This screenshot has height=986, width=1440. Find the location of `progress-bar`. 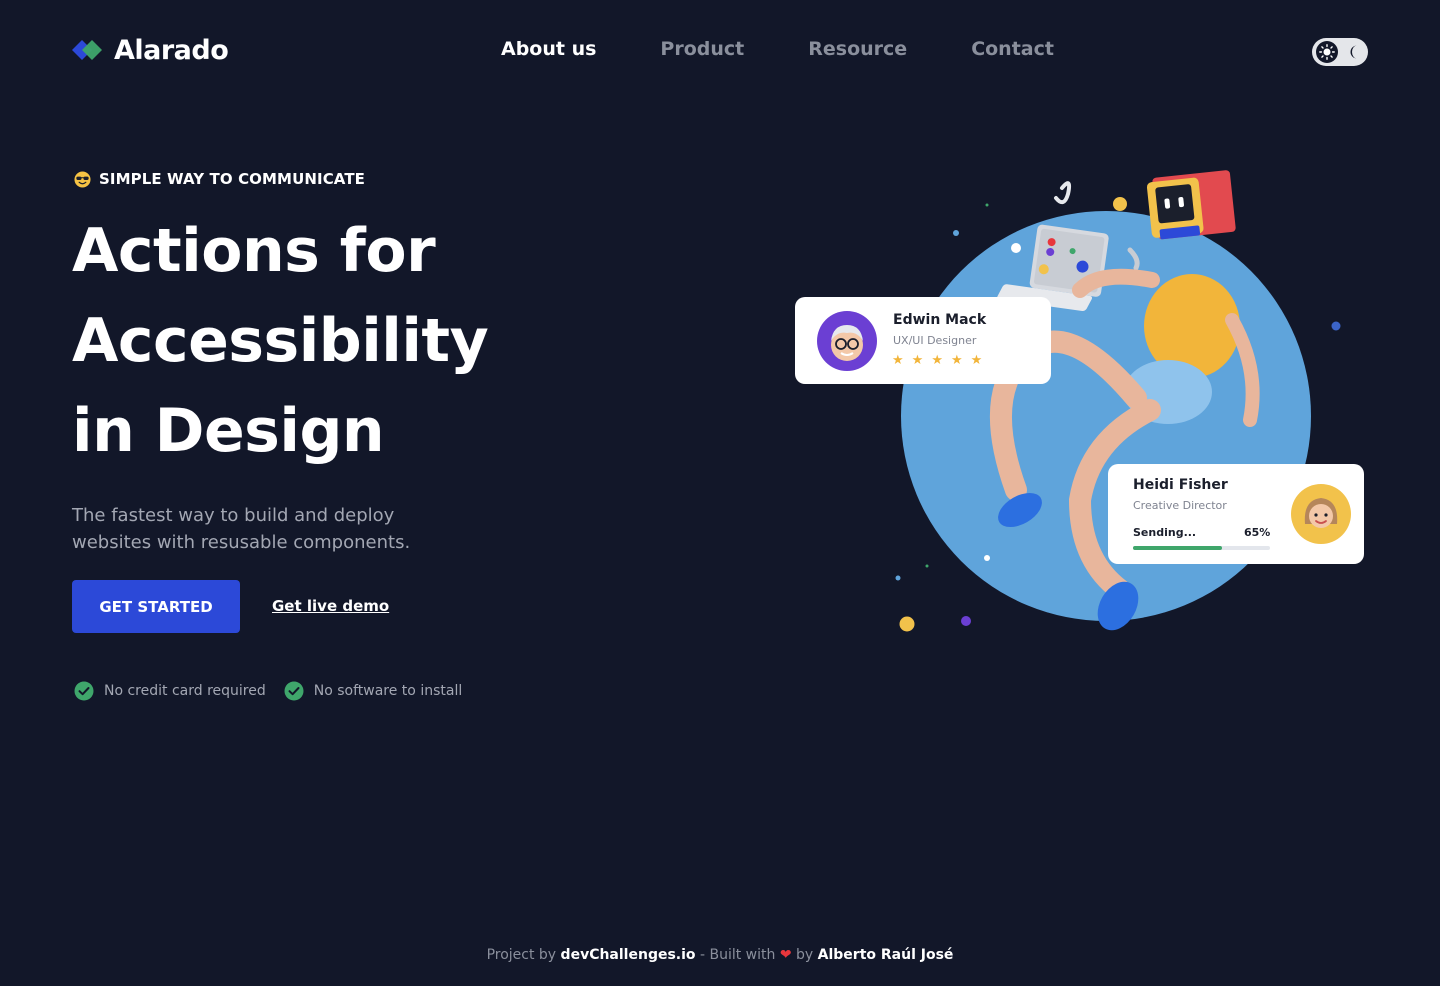

progress-bar is located at coordinates (1201, 548).